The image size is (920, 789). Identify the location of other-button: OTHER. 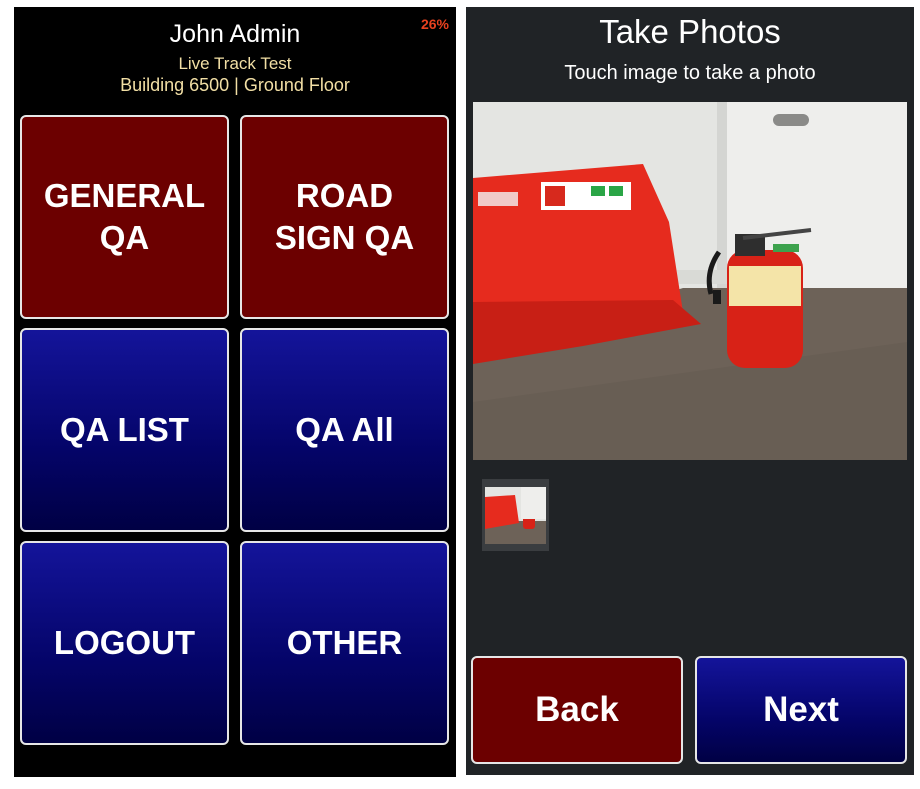
(344, 643).